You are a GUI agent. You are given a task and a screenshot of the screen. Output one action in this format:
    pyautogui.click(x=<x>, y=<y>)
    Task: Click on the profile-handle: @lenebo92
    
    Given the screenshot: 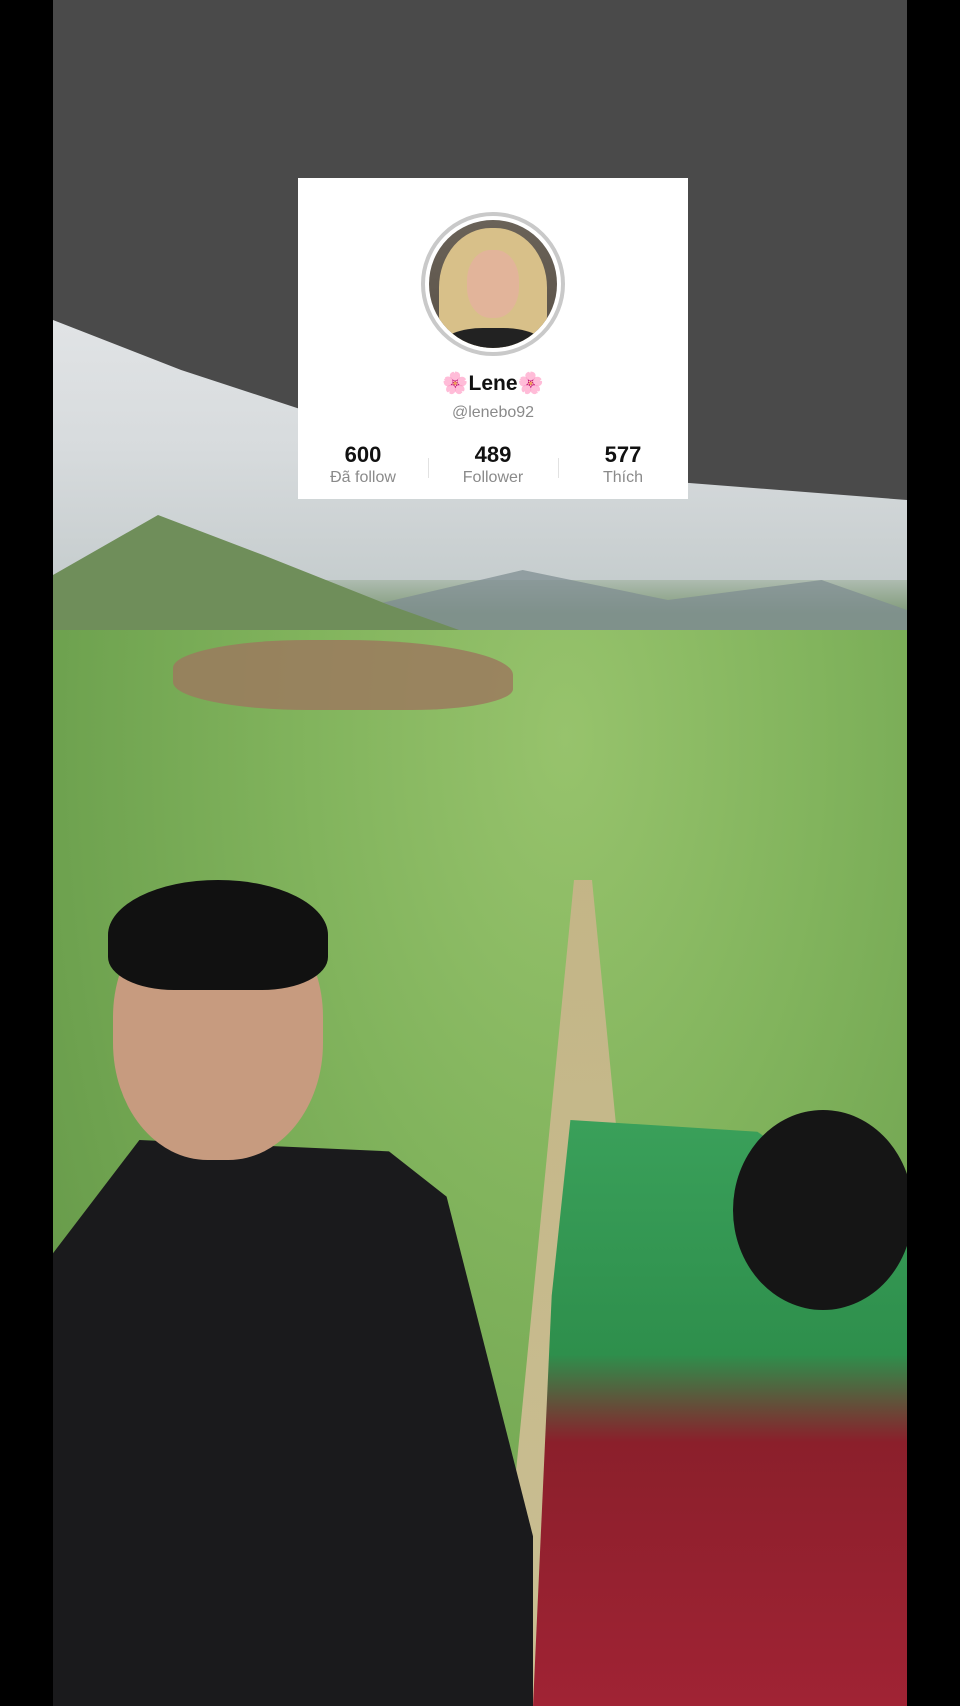 What is the action you would take?
    pyautogui.click(x=493, y=412)
    